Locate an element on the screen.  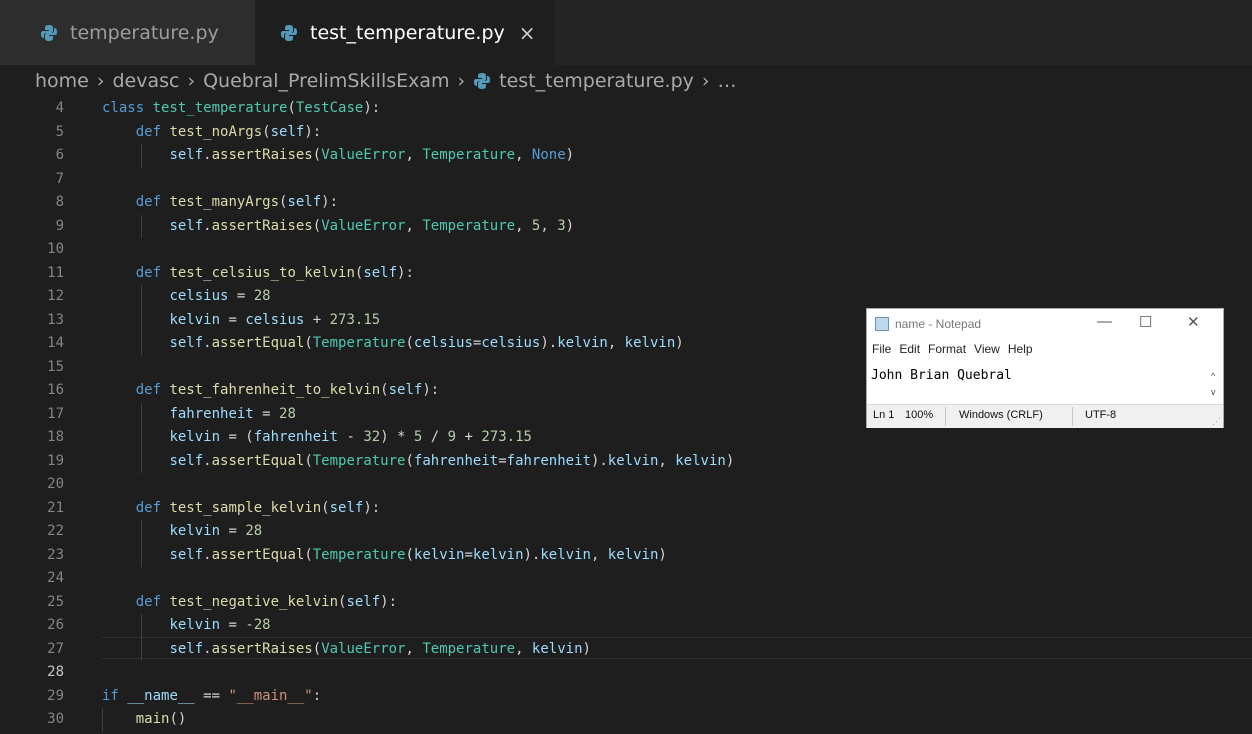
tab-test-temperature-py: test_temperature.py × is located at coordinates (405, 32).